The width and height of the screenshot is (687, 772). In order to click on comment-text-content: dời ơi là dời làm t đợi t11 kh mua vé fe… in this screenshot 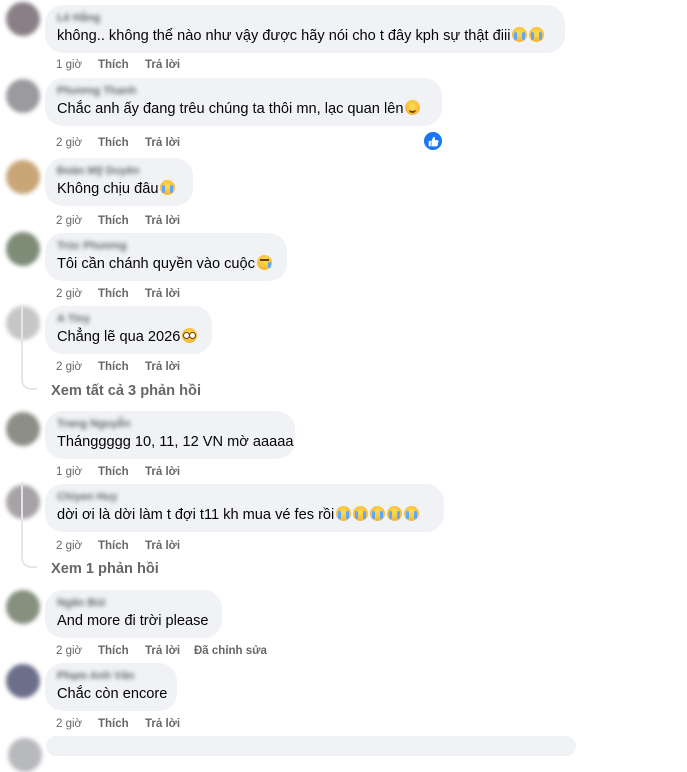, I will do `click(196, 515)`.